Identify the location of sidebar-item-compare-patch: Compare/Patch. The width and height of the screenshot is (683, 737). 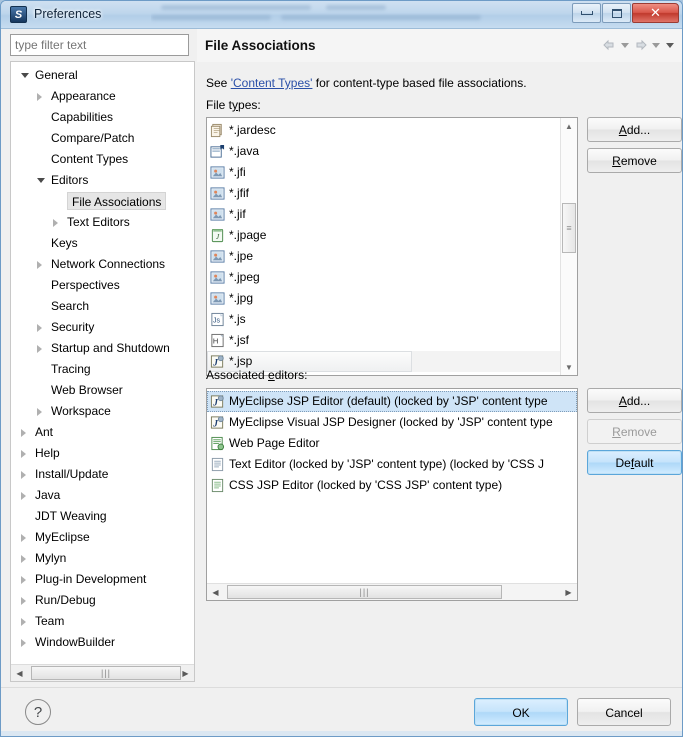
(102, 138).